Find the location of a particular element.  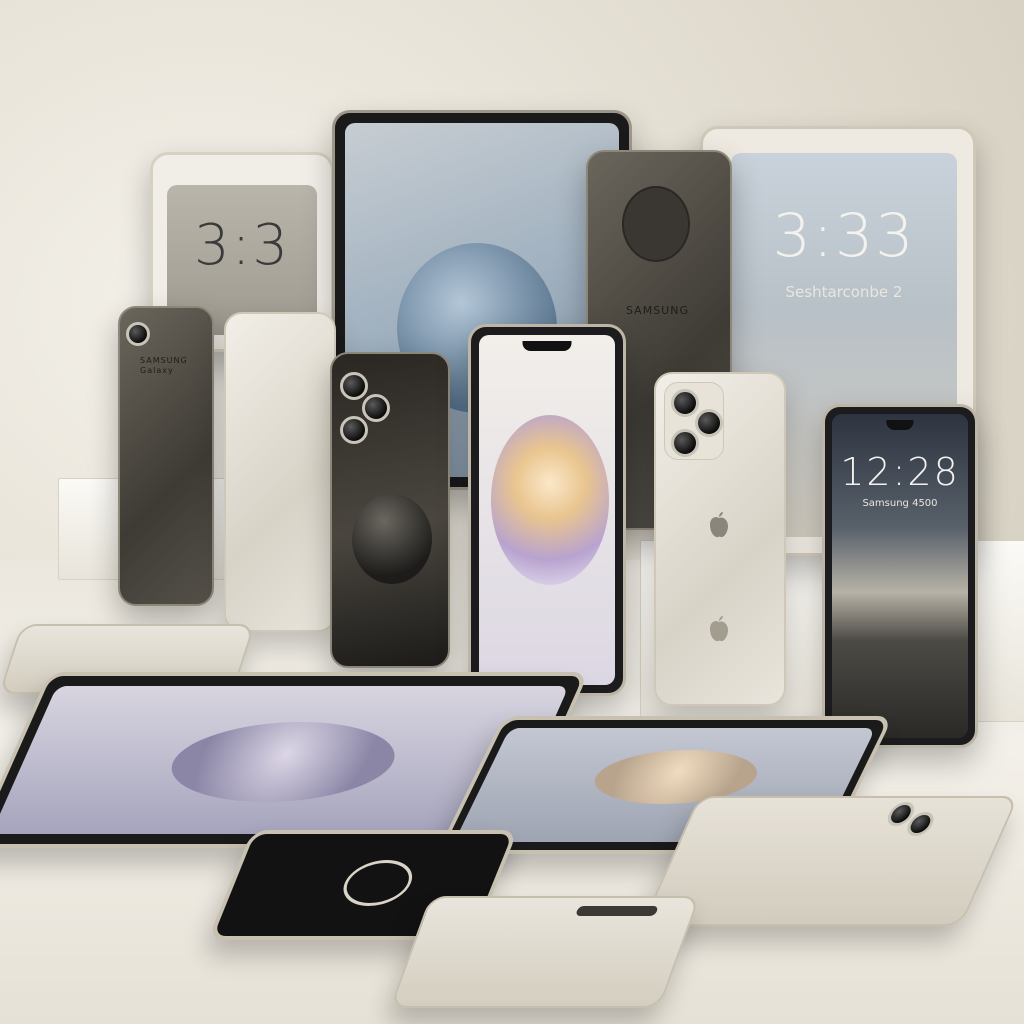

phone-lockscreen: 12:28 Samsung 4500 is located at coordinates (900, 576).